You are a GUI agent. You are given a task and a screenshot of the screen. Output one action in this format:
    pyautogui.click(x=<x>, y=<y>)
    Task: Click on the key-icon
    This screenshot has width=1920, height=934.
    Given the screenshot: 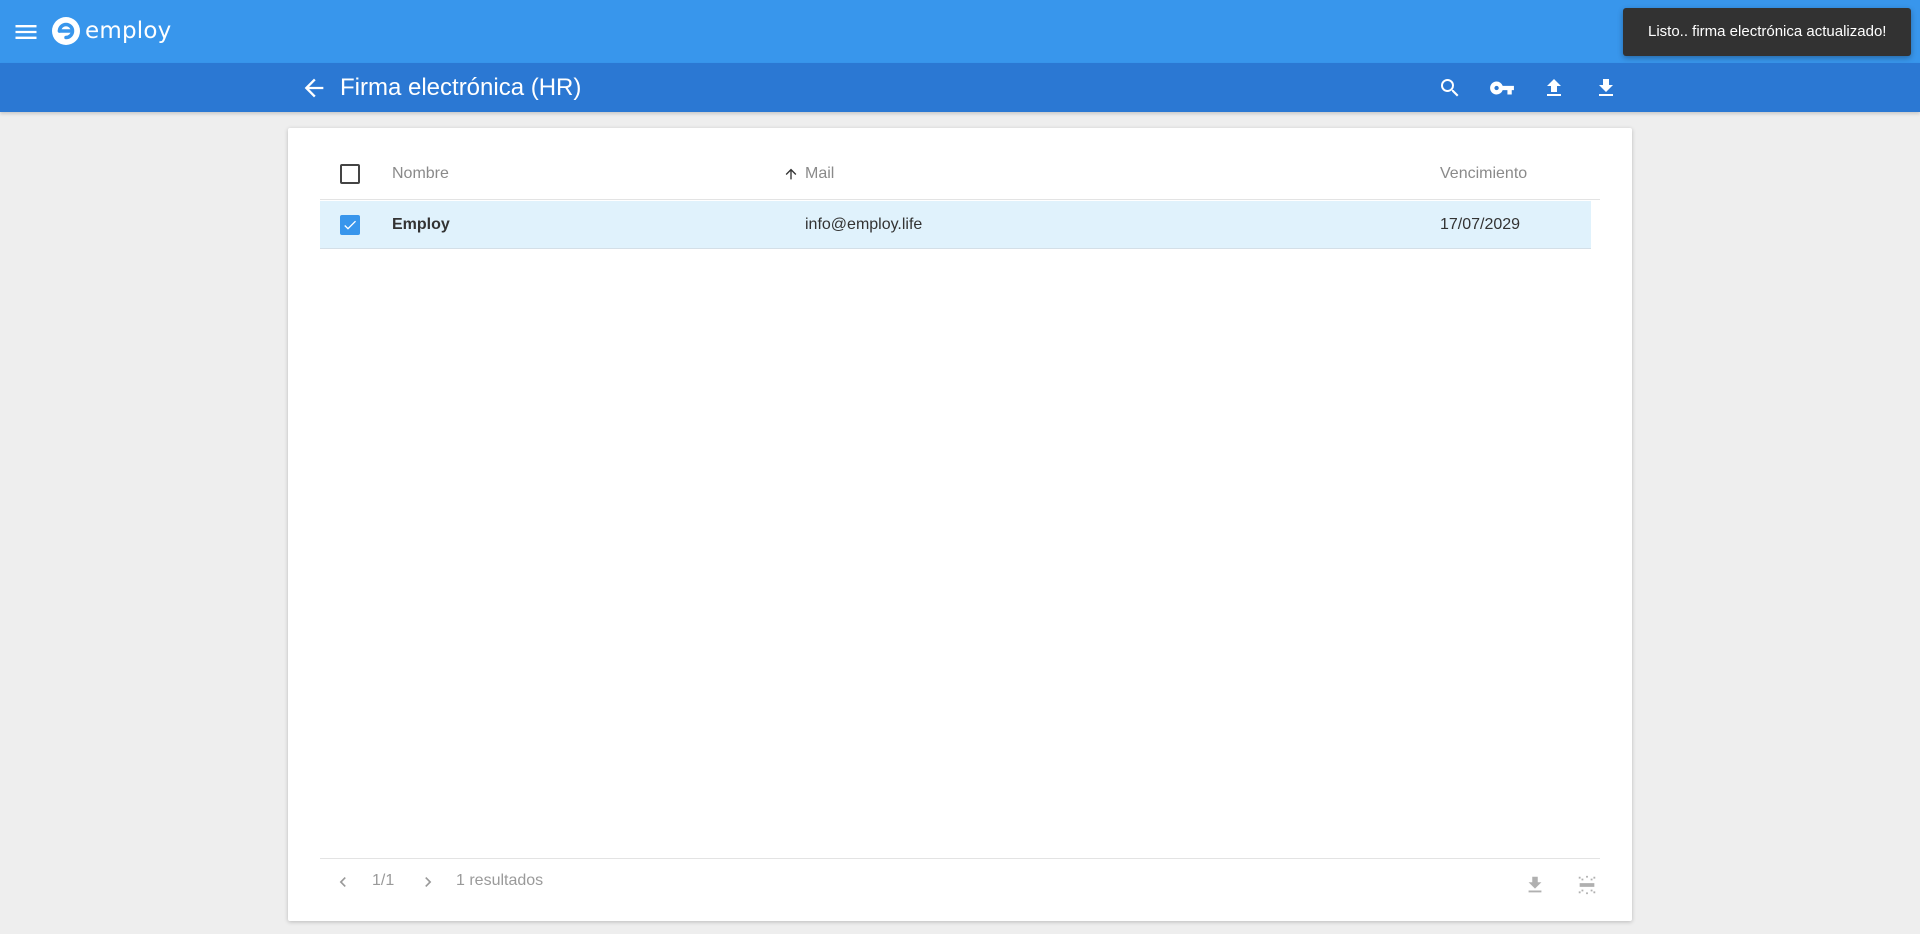 What is the action you would take?
    pyautogui.click(x=1502, y=88)
    